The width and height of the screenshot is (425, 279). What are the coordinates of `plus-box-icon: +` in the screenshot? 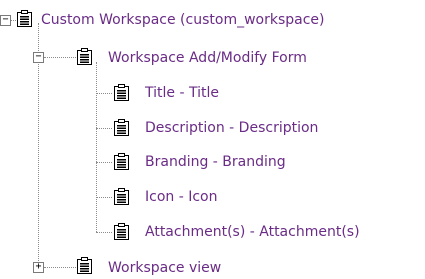 It's located at (38, 266).